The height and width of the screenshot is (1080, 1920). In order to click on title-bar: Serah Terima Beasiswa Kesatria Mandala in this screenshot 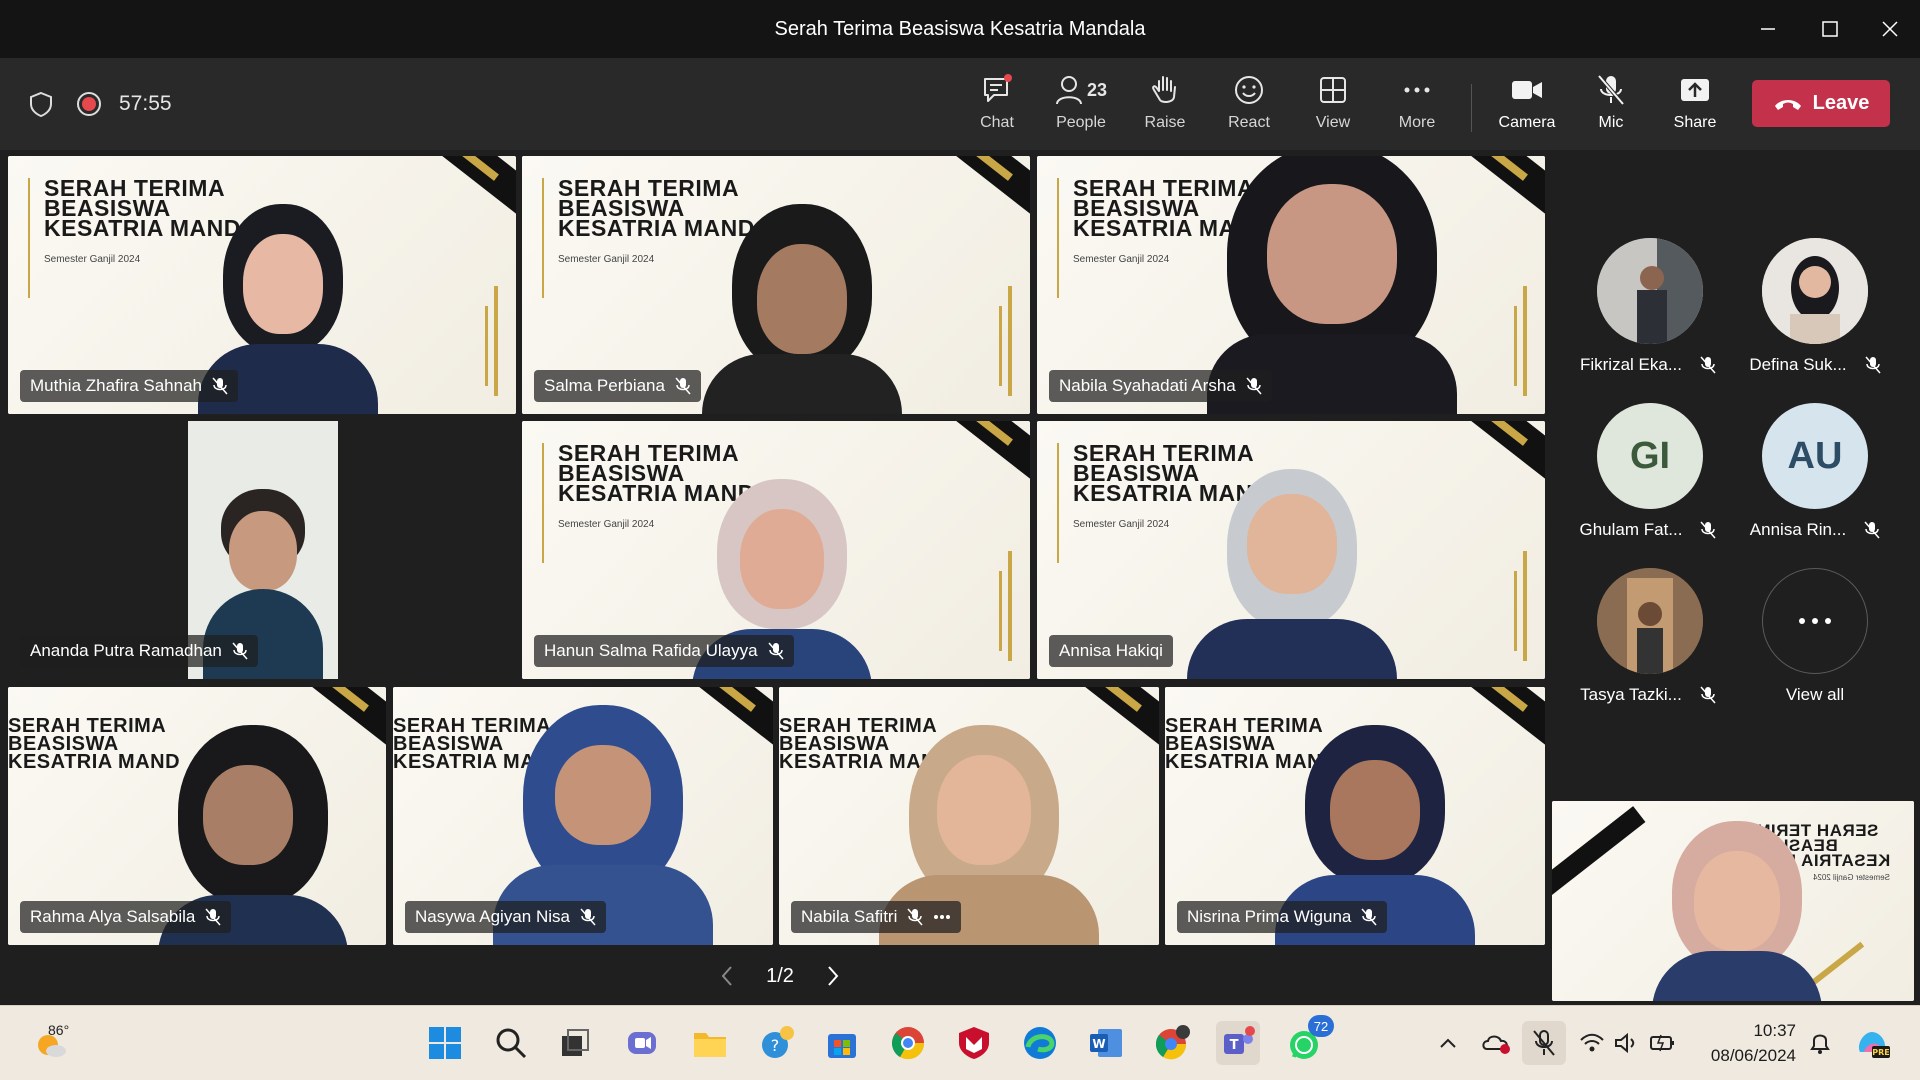, I will do `click(960, 29)`.